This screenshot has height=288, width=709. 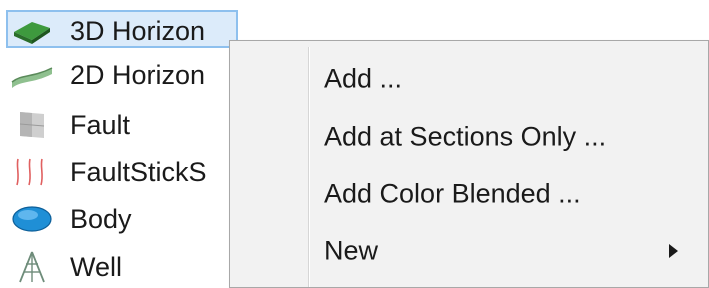 What do you see at coordinates (96, 266) in the screenshot?
I see `tree-item-label: Well` at bounding box center [96, 266].